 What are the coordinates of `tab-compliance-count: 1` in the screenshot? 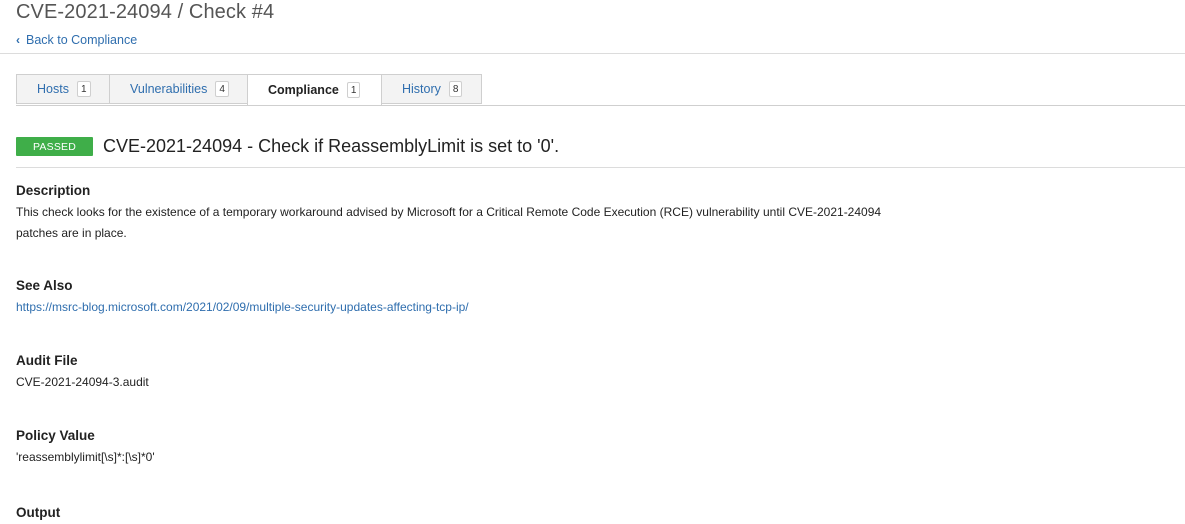 It's located at (353, 90).